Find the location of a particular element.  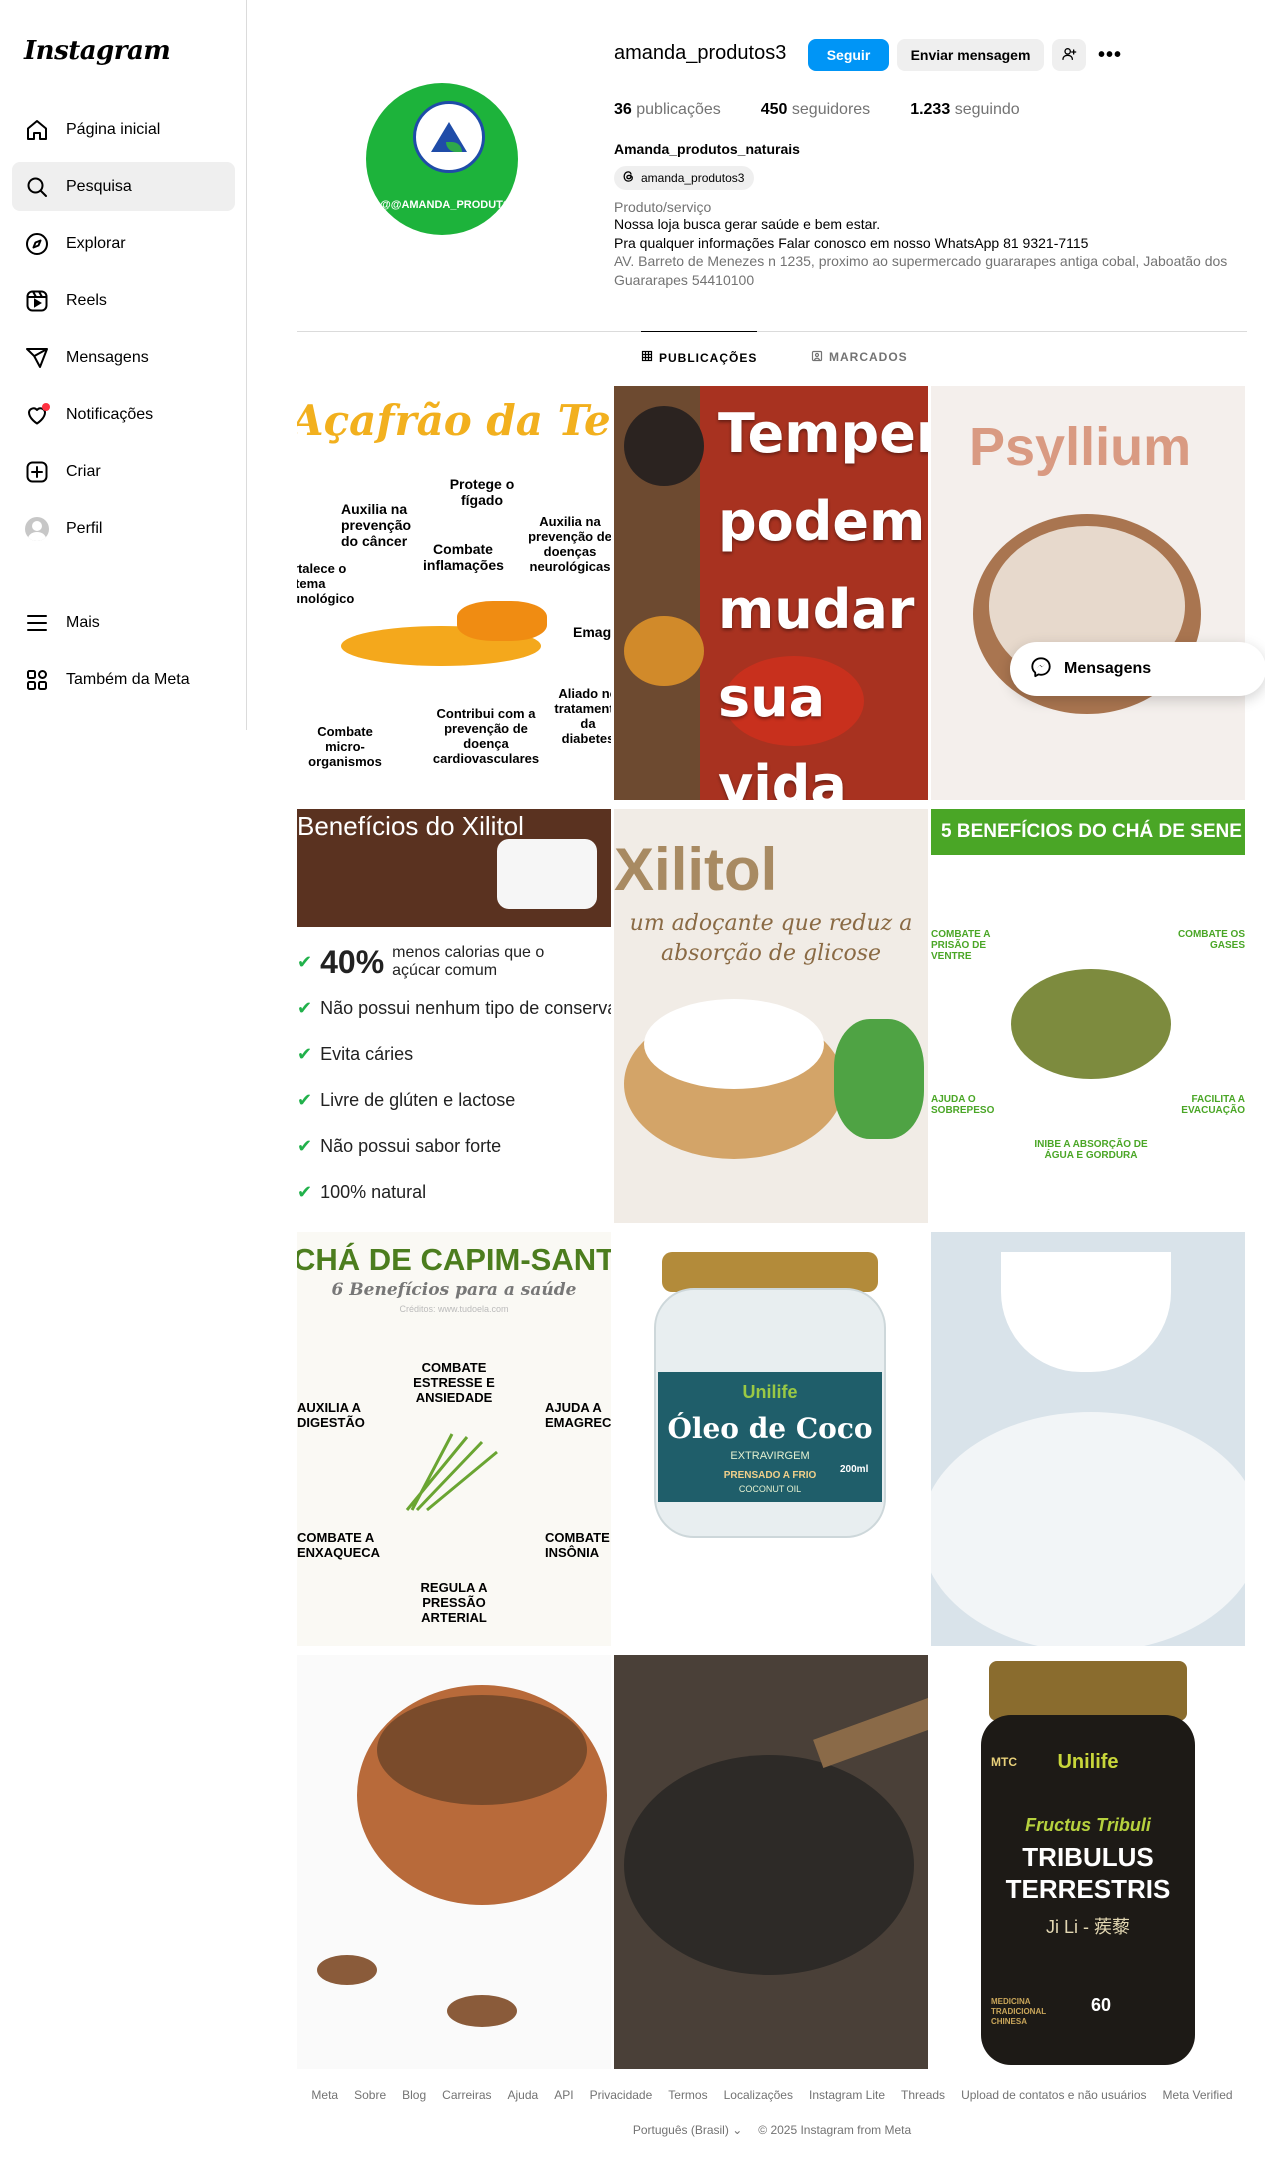

messages-label: Mensagens is located at coordinates (1108, 668).